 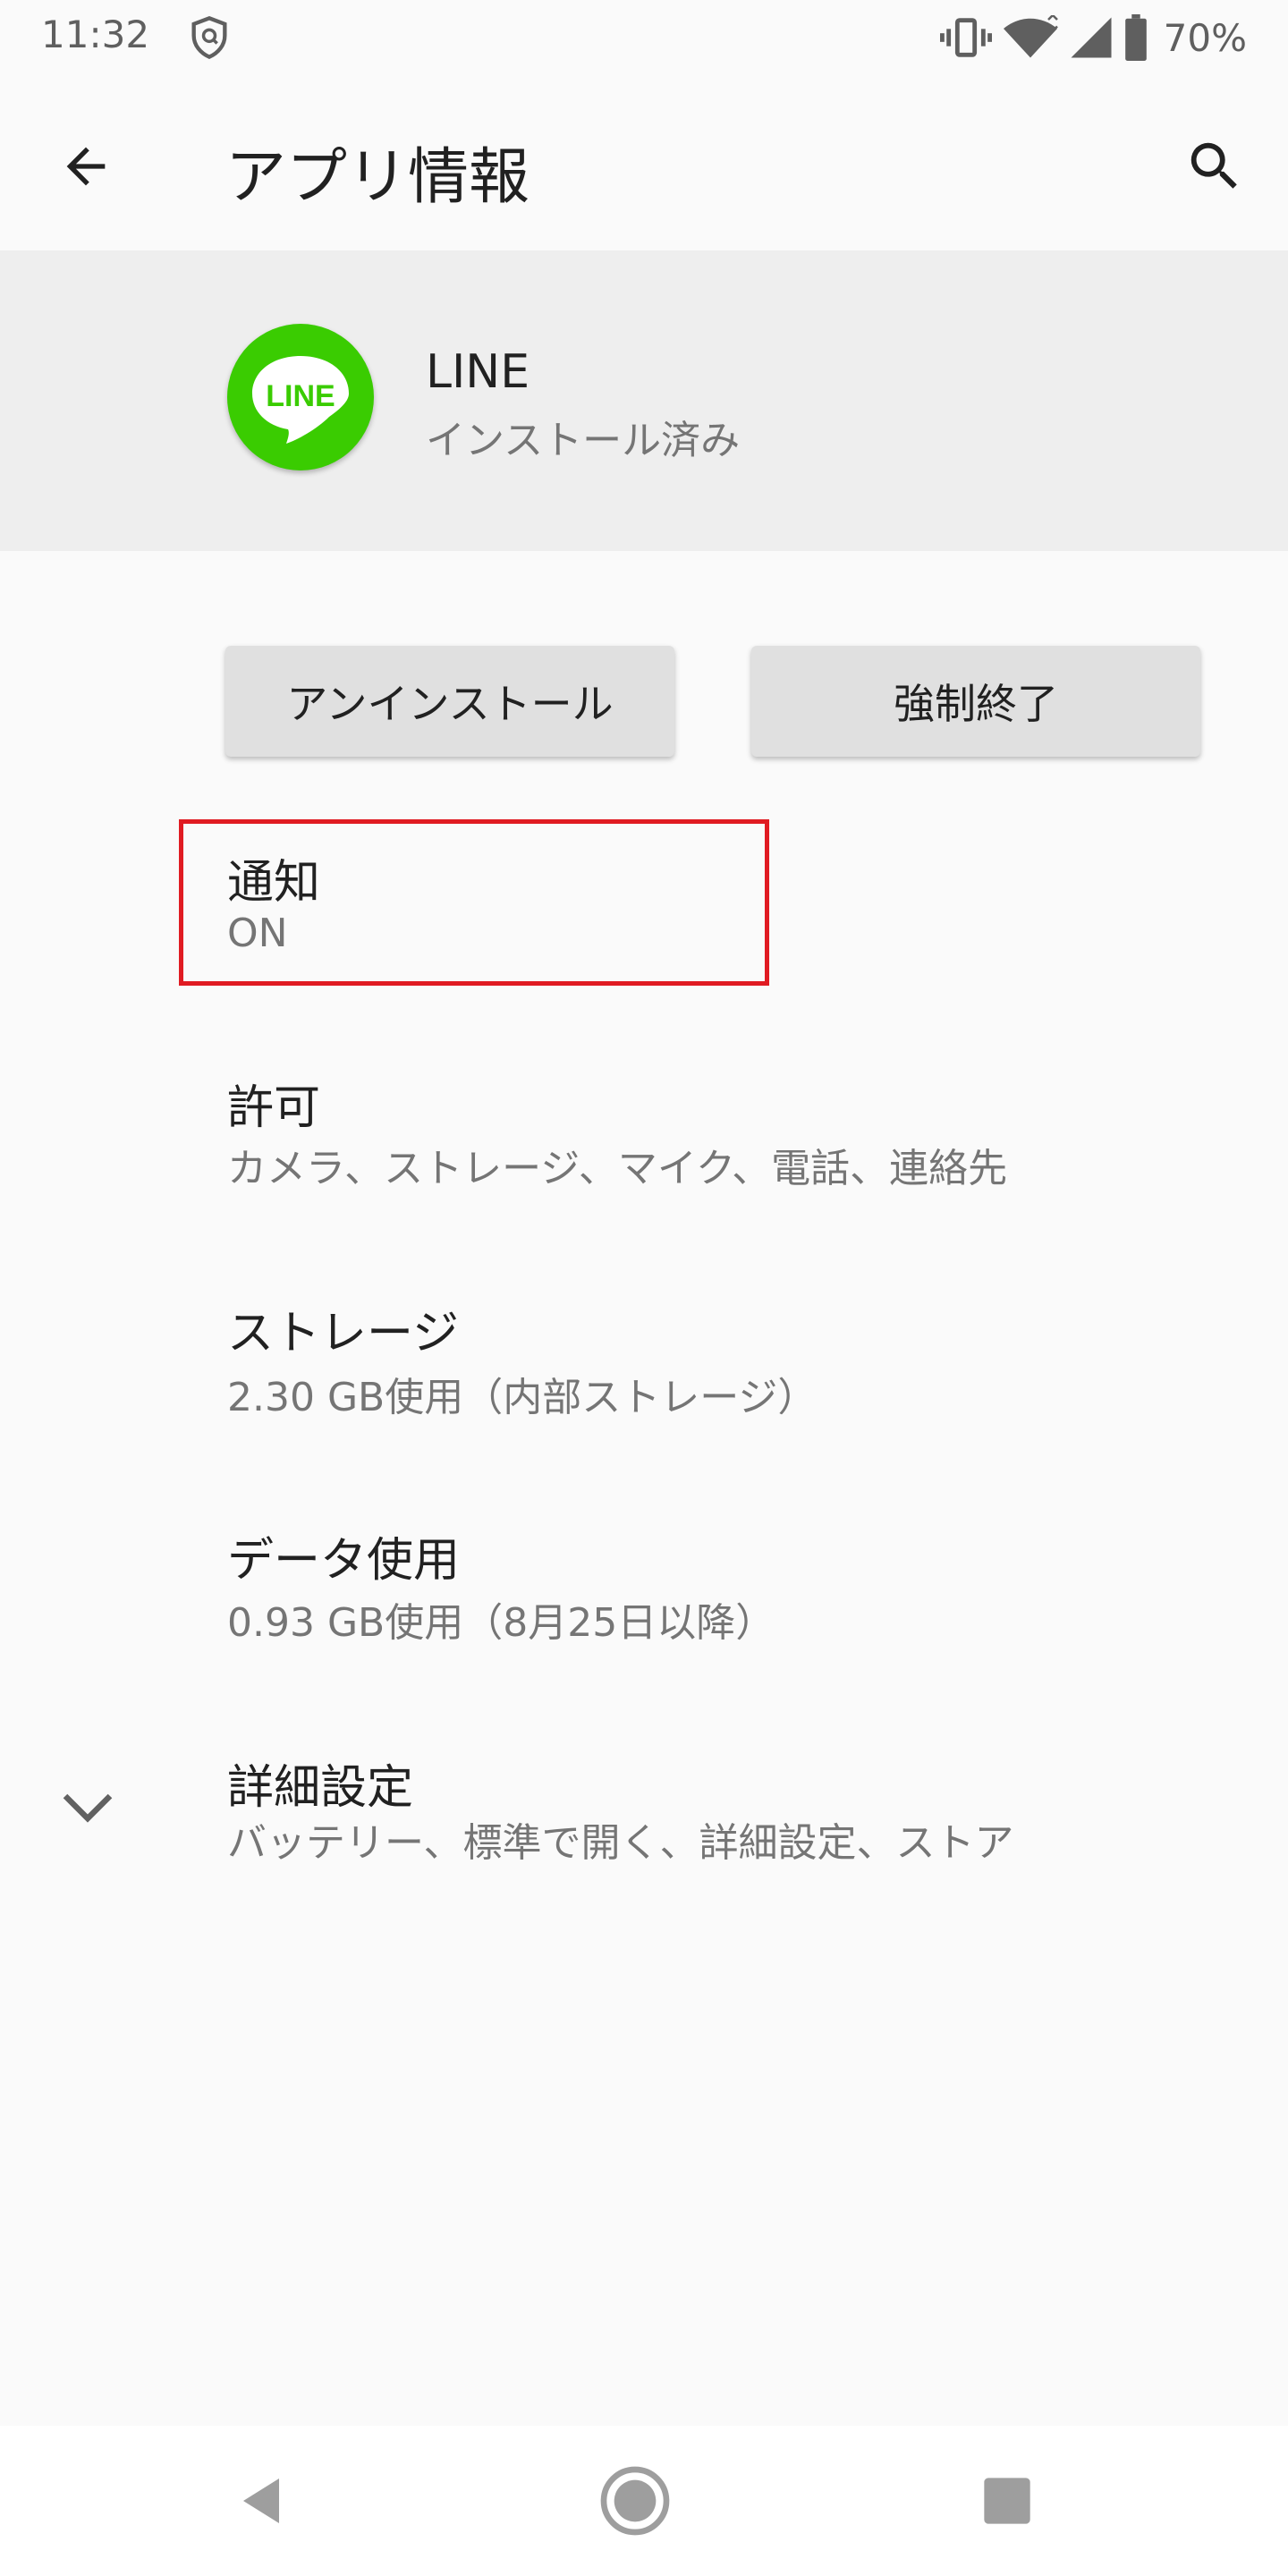 What do you see at coordinates (87, 1809) in the screenshot?
I see `chevron-down-icon` at bounding box center [87, 1809].